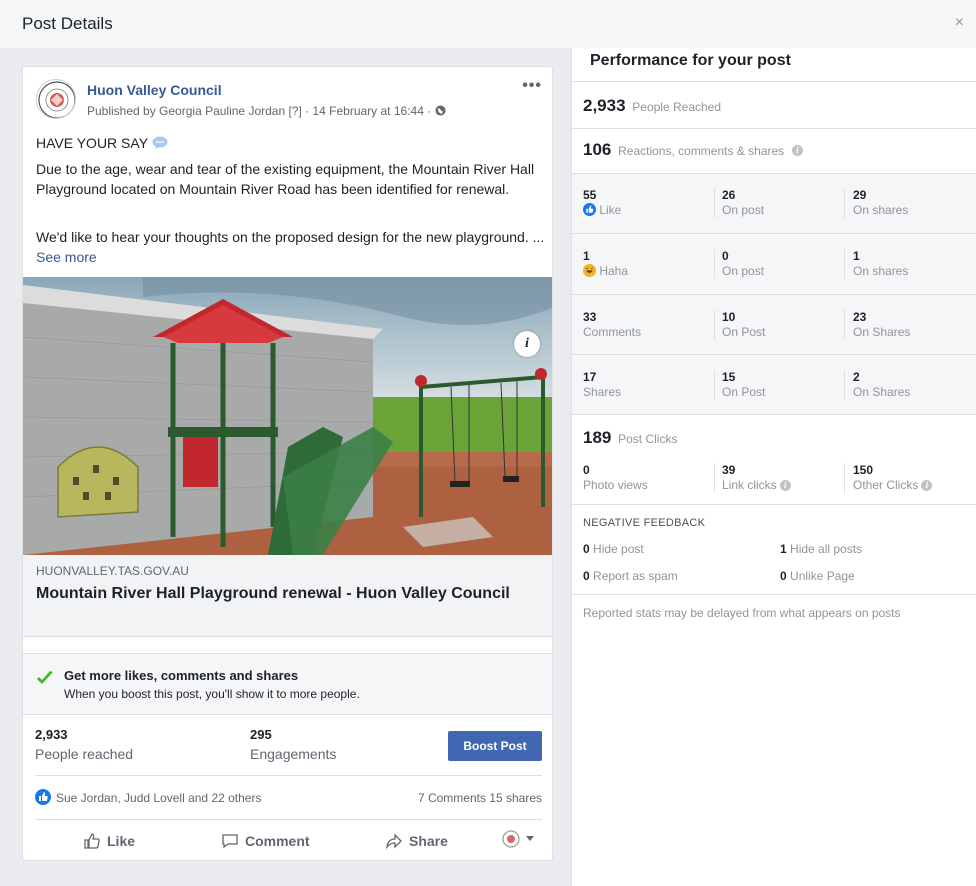 The width and height of the screenshot is (976, 886). I want to click on post-clicks-value: 189, so click(597, 437).